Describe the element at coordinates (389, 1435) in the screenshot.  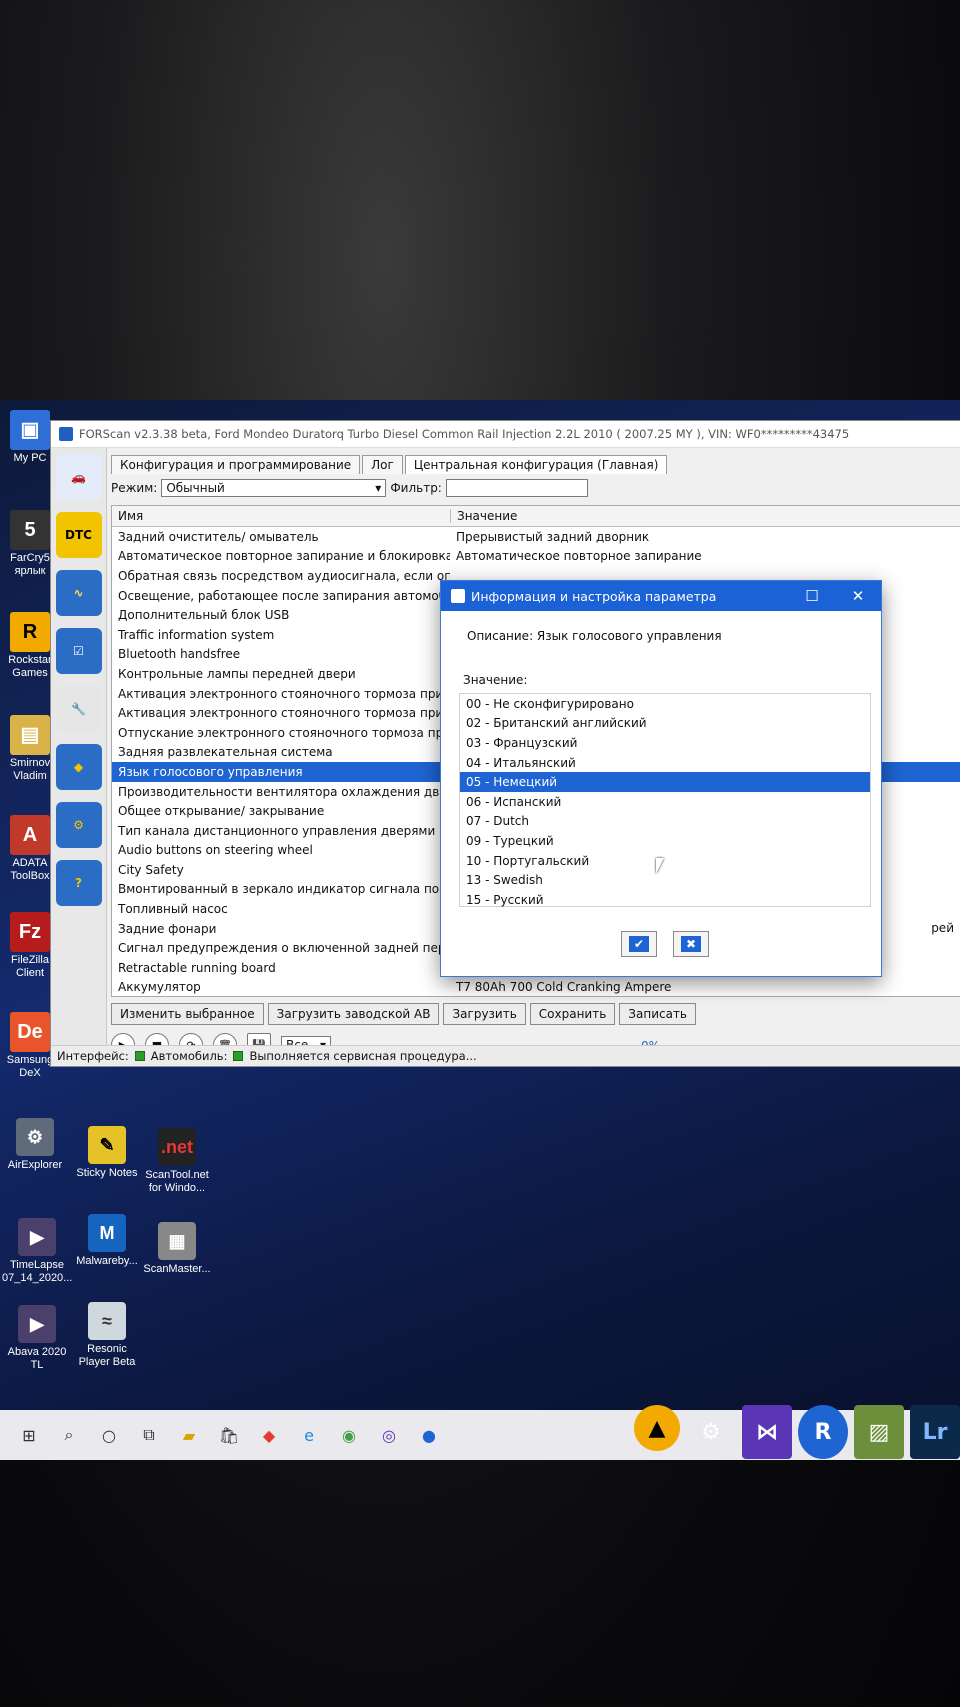
I see `browser-icon: ◎` at that location.